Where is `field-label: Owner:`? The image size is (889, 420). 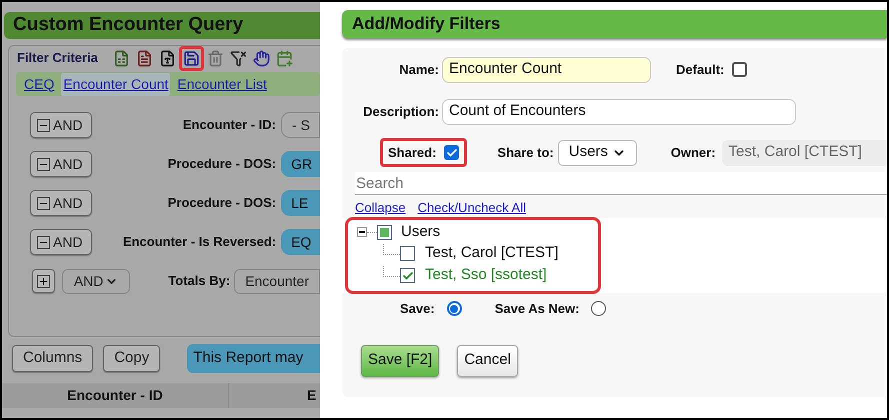
field-label: Owner: is located at coordinates (693, 152).